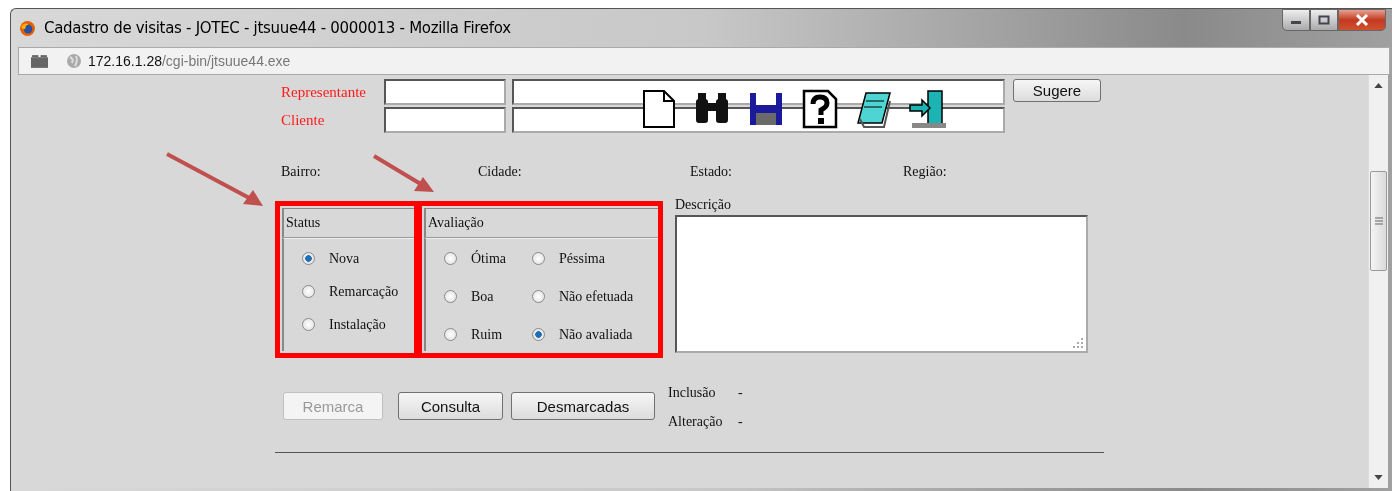 Image resolution: width=1392 pixels, height=491 pixels. I want to click on option-label: Instalação, so click(357, 324).